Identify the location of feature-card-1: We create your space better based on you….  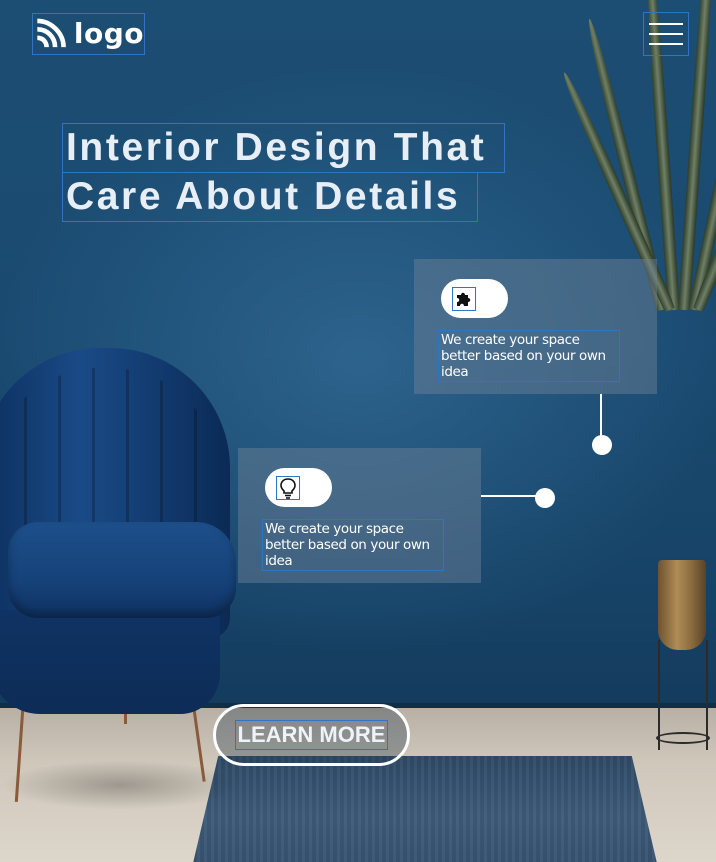
(535, 326).